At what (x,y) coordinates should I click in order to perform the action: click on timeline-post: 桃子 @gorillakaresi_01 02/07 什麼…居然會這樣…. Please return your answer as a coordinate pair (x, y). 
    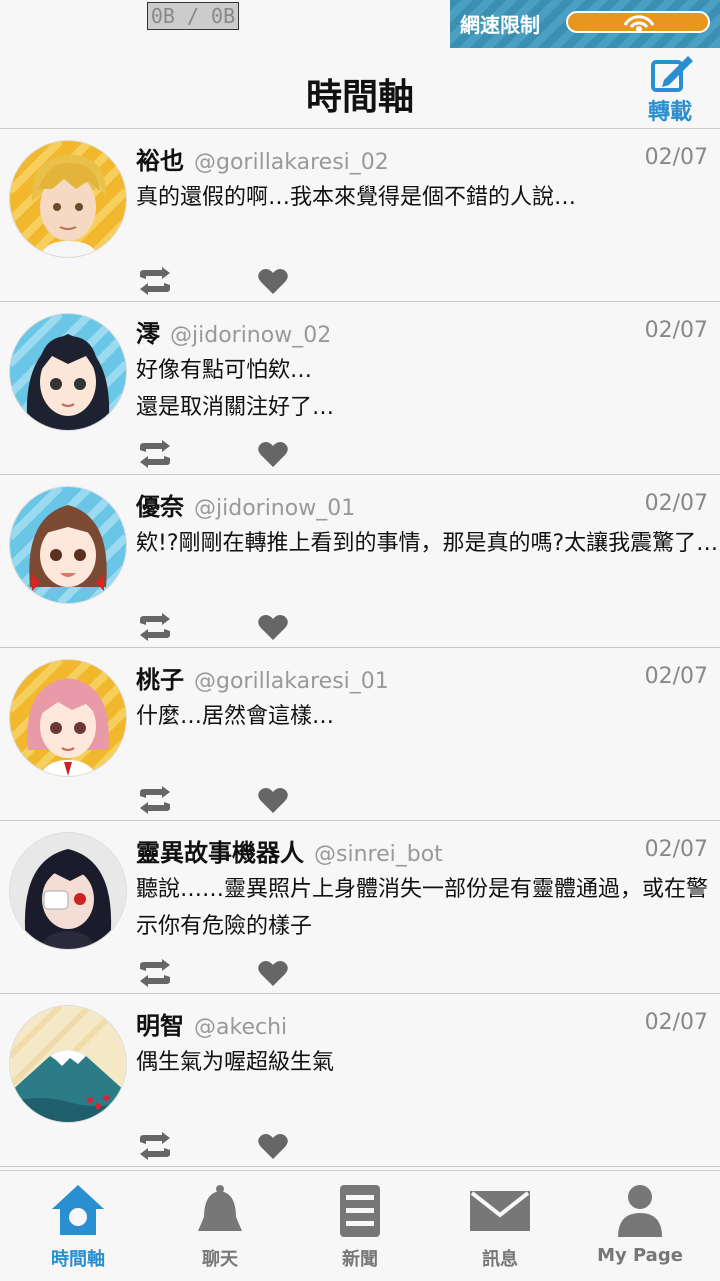
    Looking at the image, I should click on (360, 734).